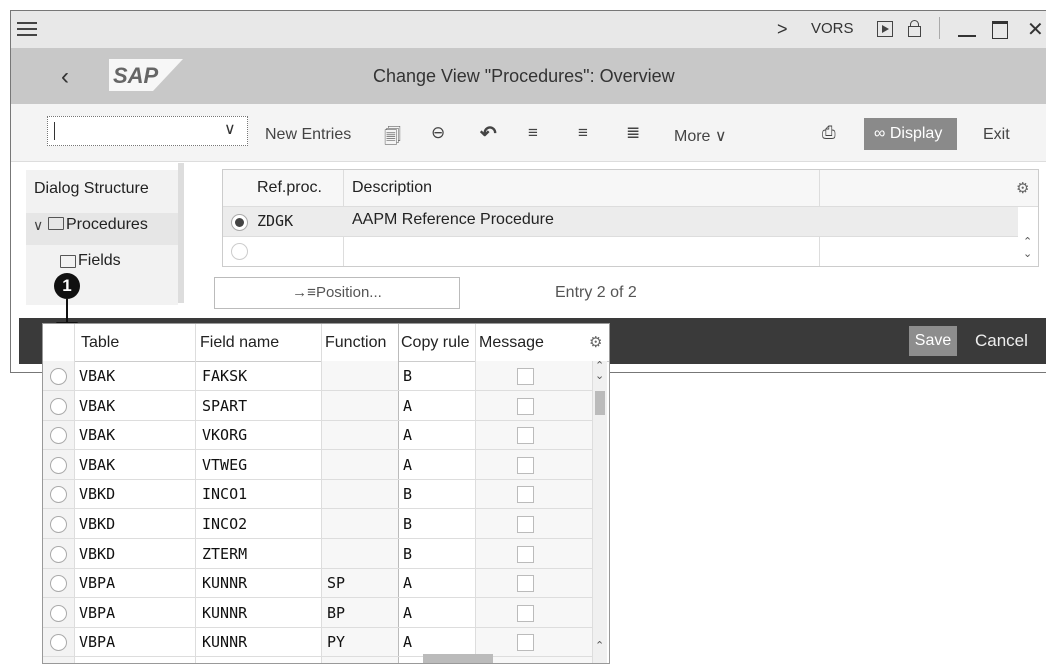 Image resolution: width=1046 pixels, height=664 pixels. Describe the element at coordinates (318, 554) in the screenshot. I see `table-row: VBKD ZTERM B` at that location.